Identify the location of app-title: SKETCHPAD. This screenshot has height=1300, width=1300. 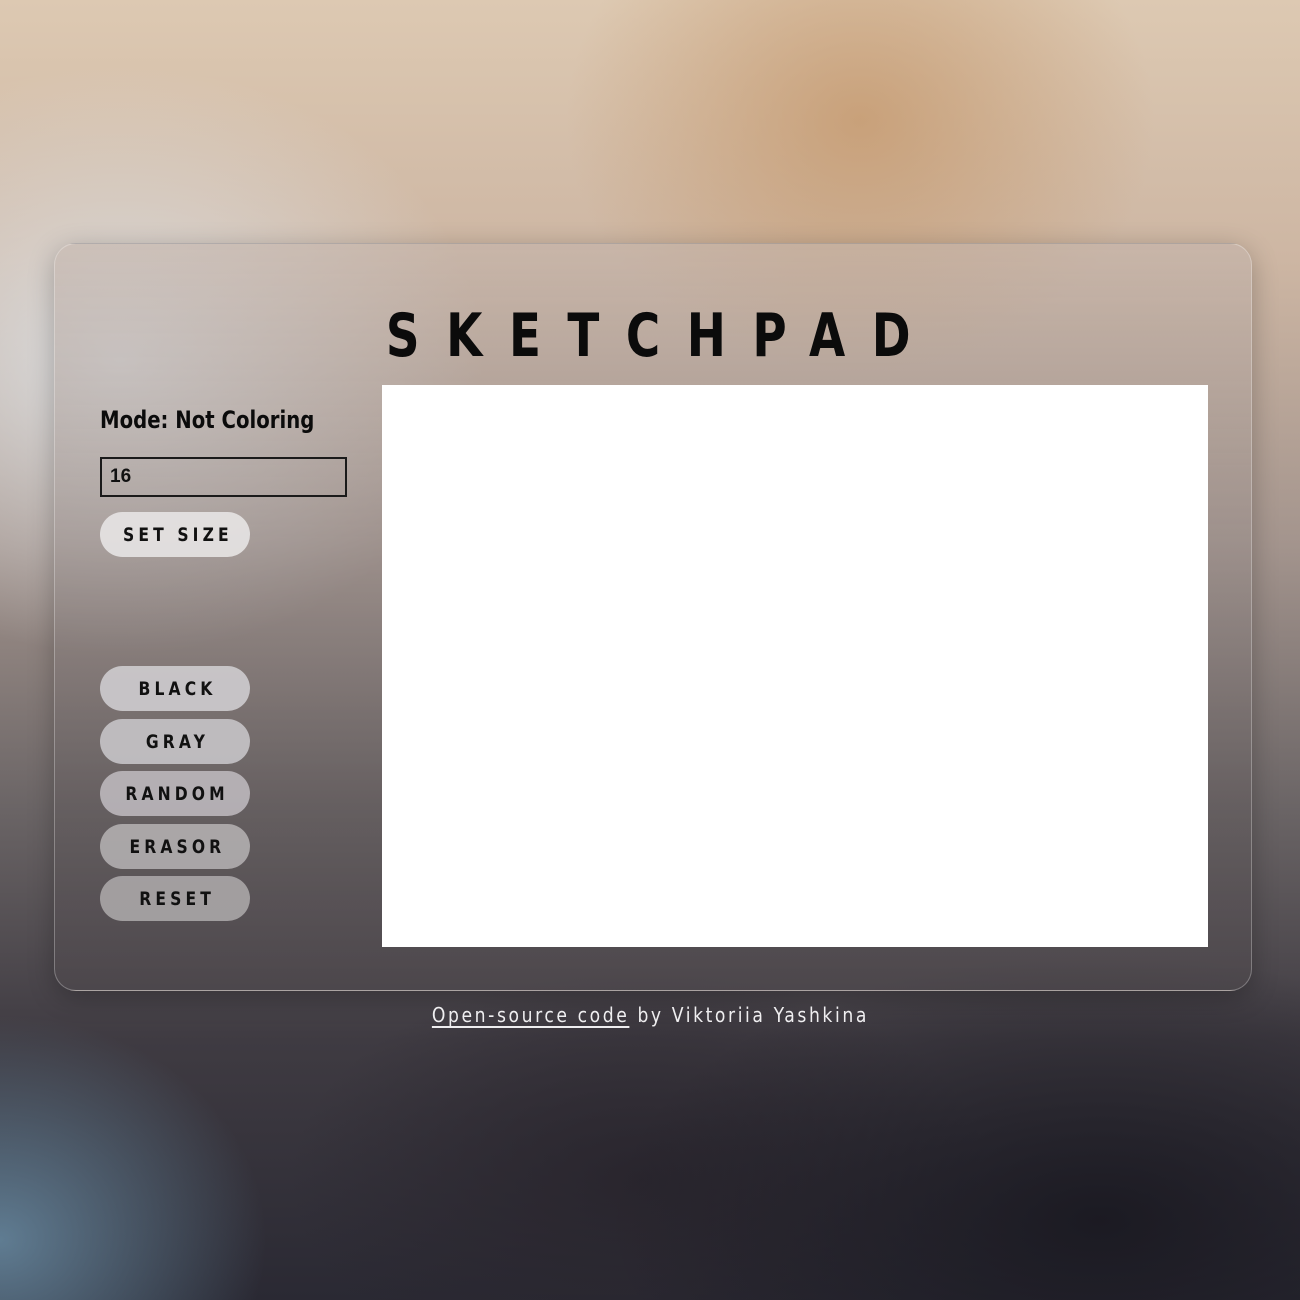
(661, 336).